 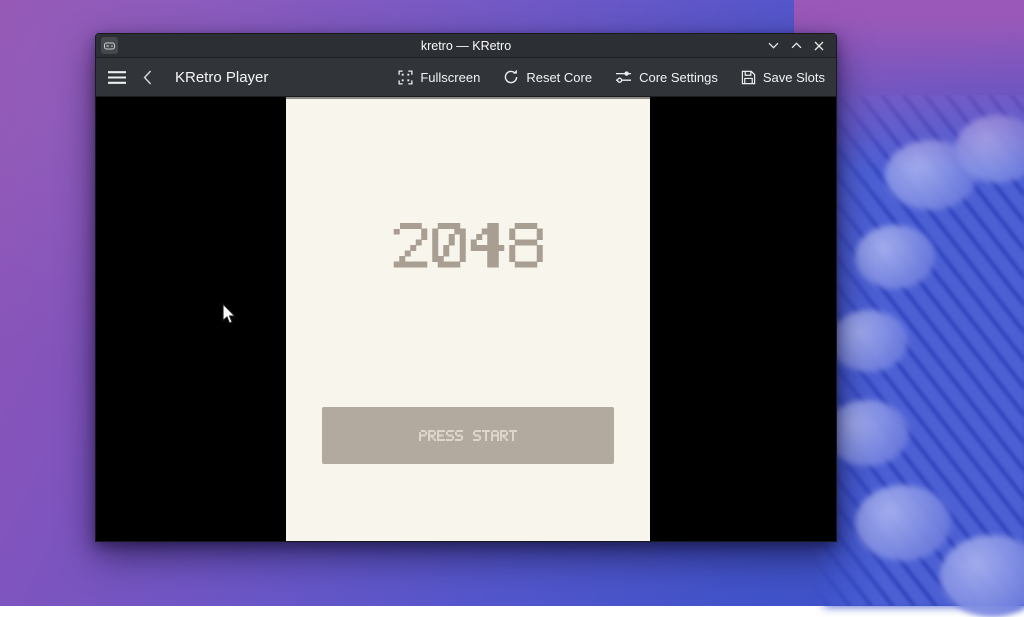 I want to click on save-slots-label: Save Slots, so click(x=794, y=77).